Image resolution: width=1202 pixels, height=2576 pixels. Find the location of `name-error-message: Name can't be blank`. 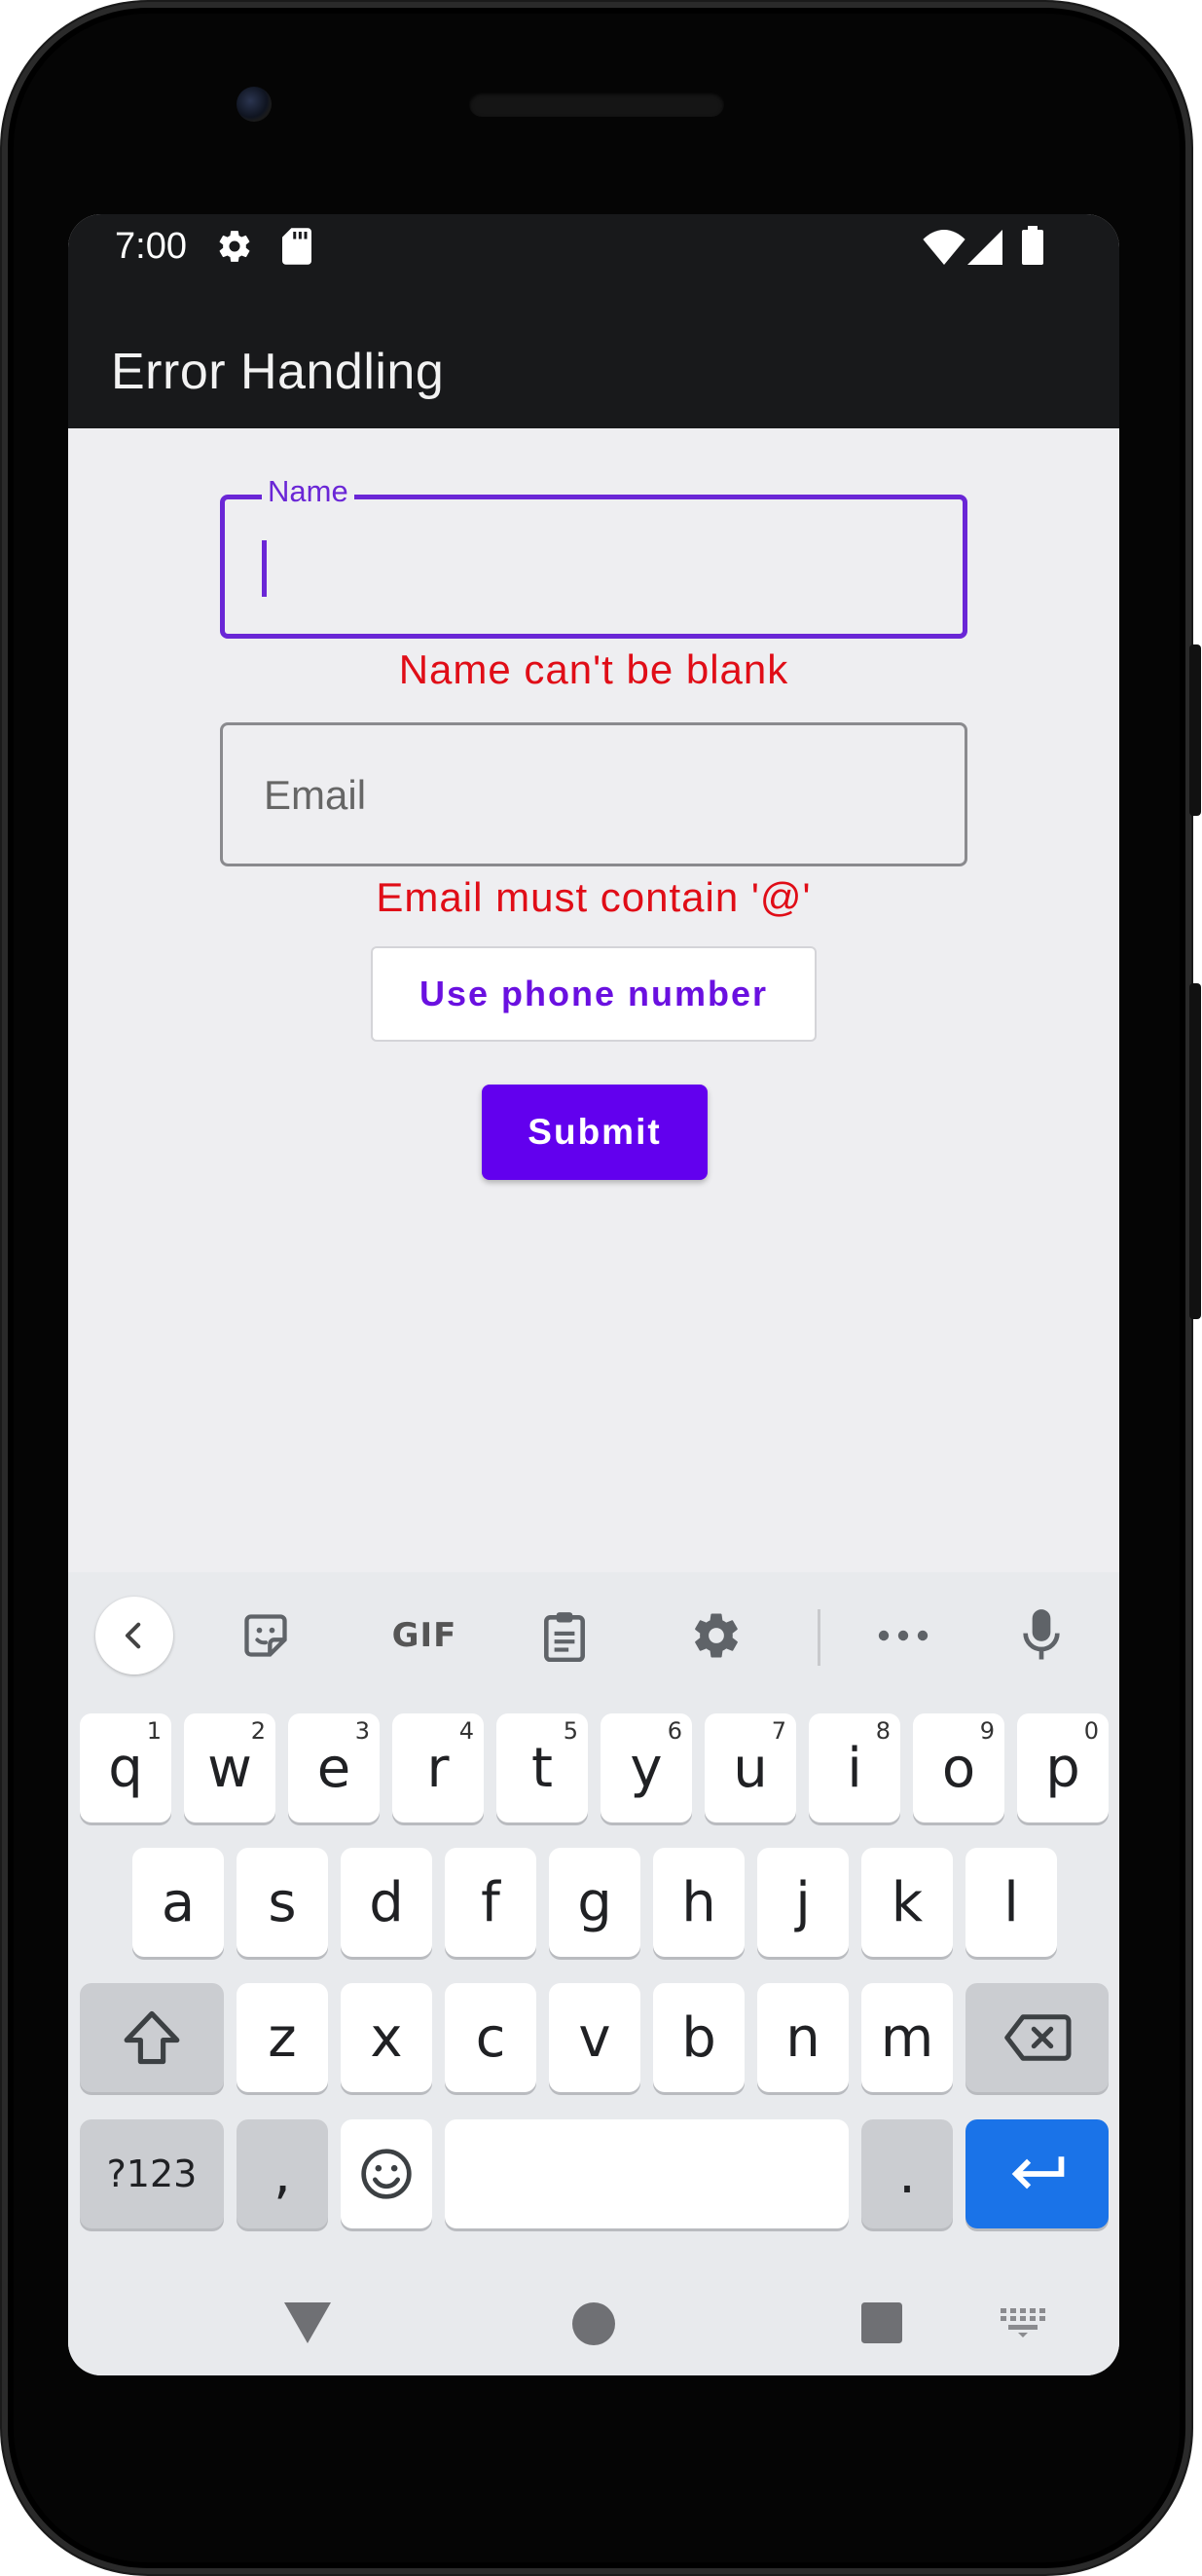

name-error-message: Name can't be blank is located at coordinates (593, 669).